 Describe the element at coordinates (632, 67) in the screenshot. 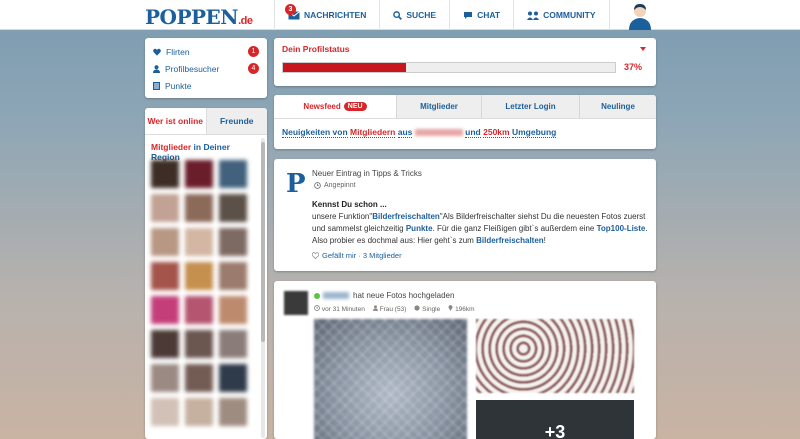

I see `profile-progress-percent: 37%` at that location.